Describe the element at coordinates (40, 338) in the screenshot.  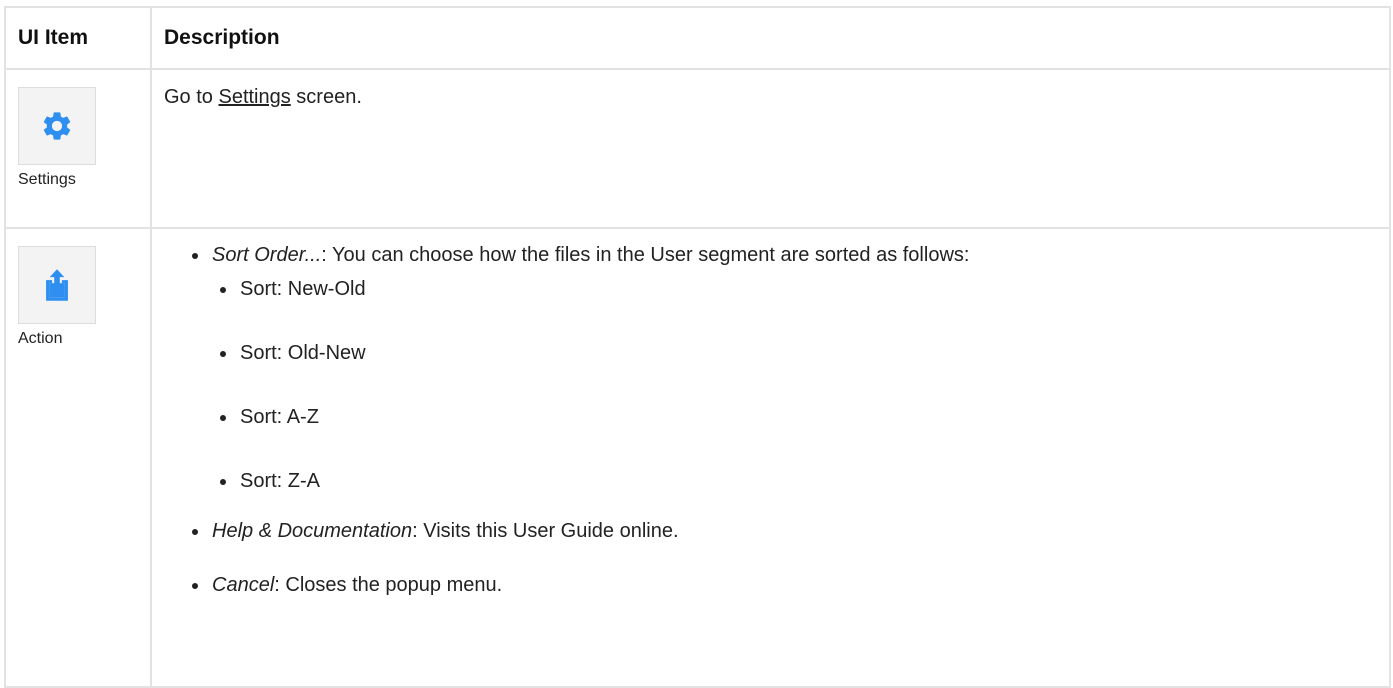
I see `action-label: Action` at that location.